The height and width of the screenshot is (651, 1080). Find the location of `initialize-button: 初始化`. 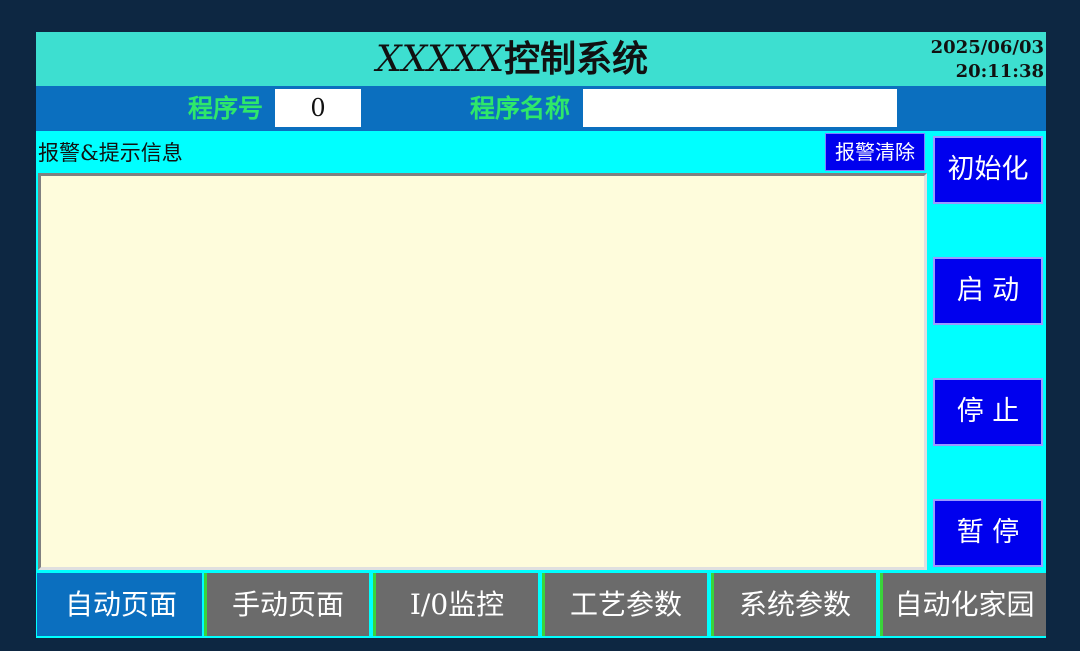

initialize-button: 初始化 is located at coordinates (988, 170).